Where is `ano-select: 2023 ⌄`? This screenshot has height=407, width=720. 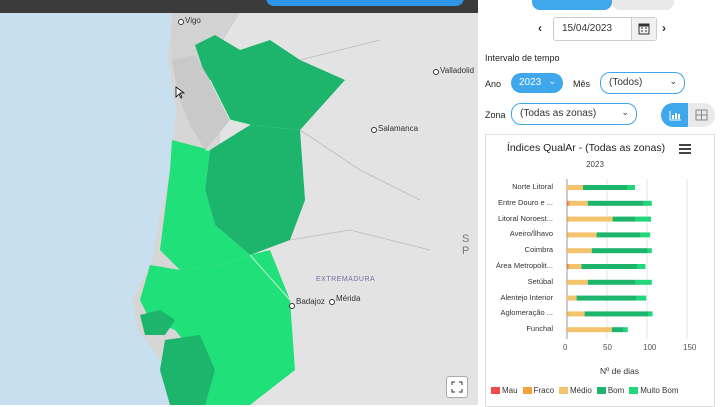 ano-select: 2023 ⌄ is located at coordinates (537, 83).